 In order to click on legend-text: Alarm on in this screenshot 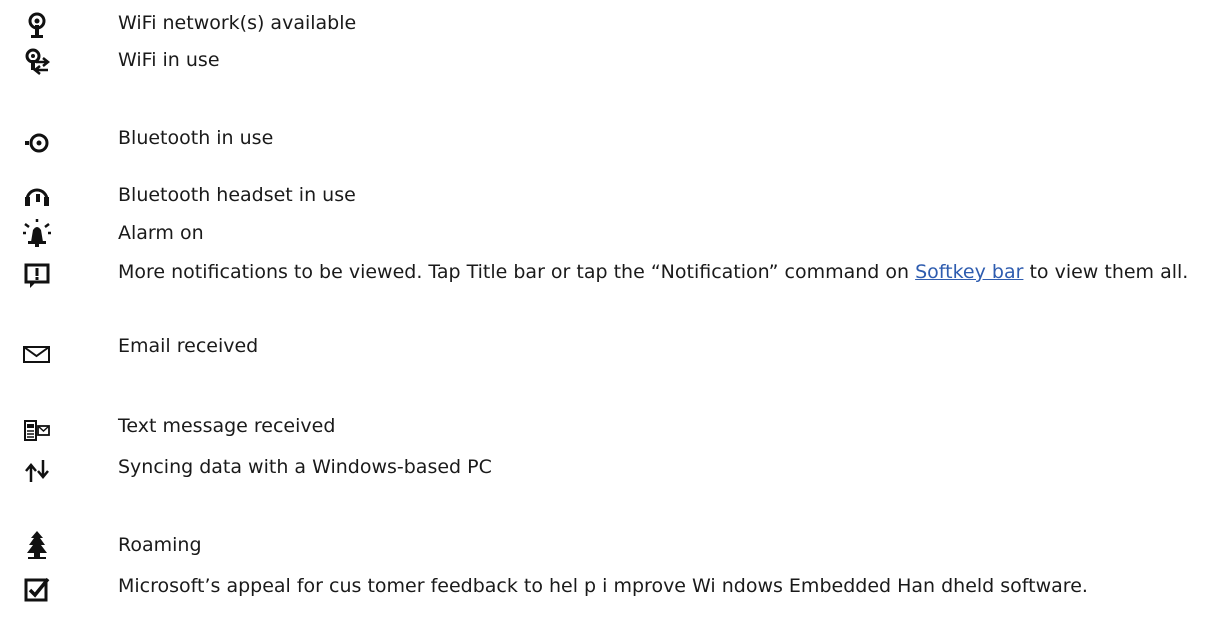, I will do `click(161, 233)`.